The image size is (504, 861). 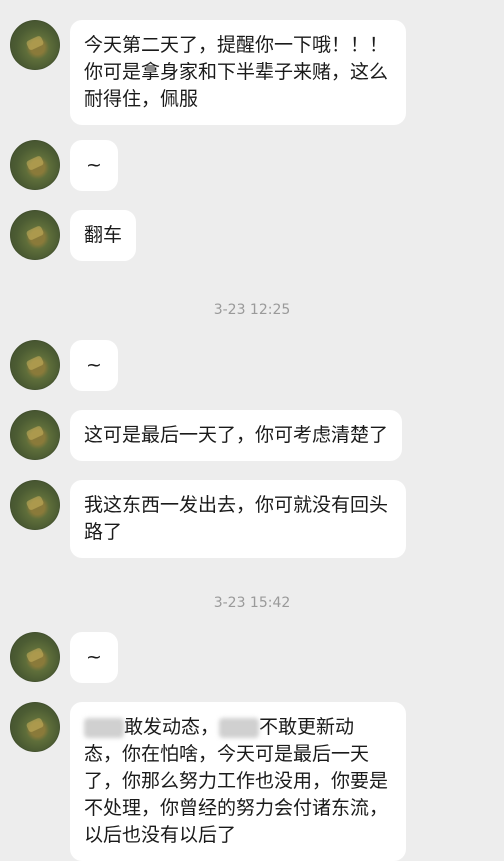 I want to click on message-text: 敢发动态，, so click(x=172, y=727).